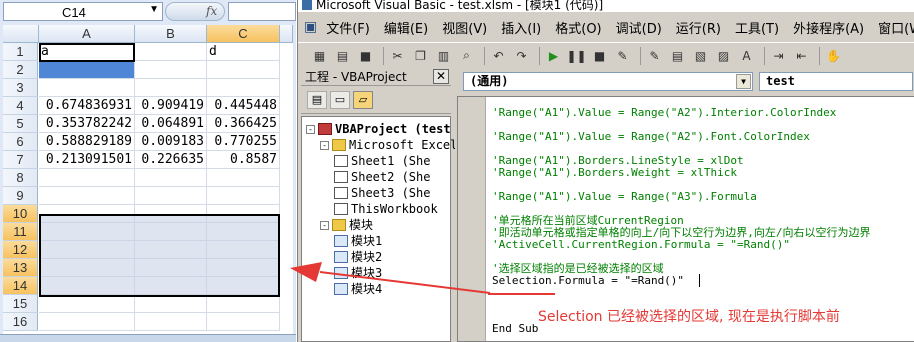  I want to click on tree-node: 模块1, so click(358, 241).